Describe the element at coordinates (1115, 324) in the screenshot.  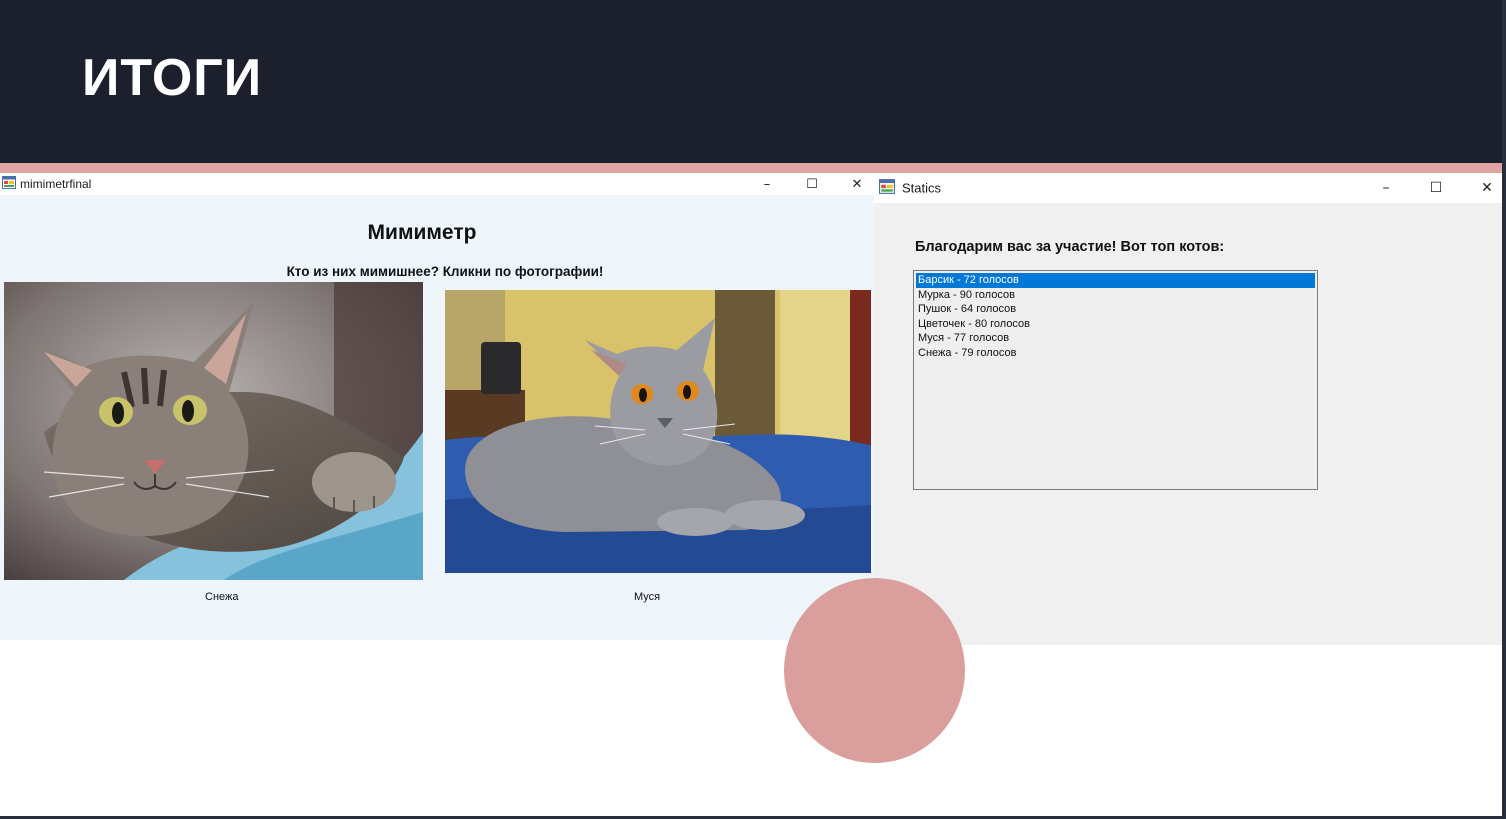
I see `list-item: Цветочек - 80 голосов` at that location.